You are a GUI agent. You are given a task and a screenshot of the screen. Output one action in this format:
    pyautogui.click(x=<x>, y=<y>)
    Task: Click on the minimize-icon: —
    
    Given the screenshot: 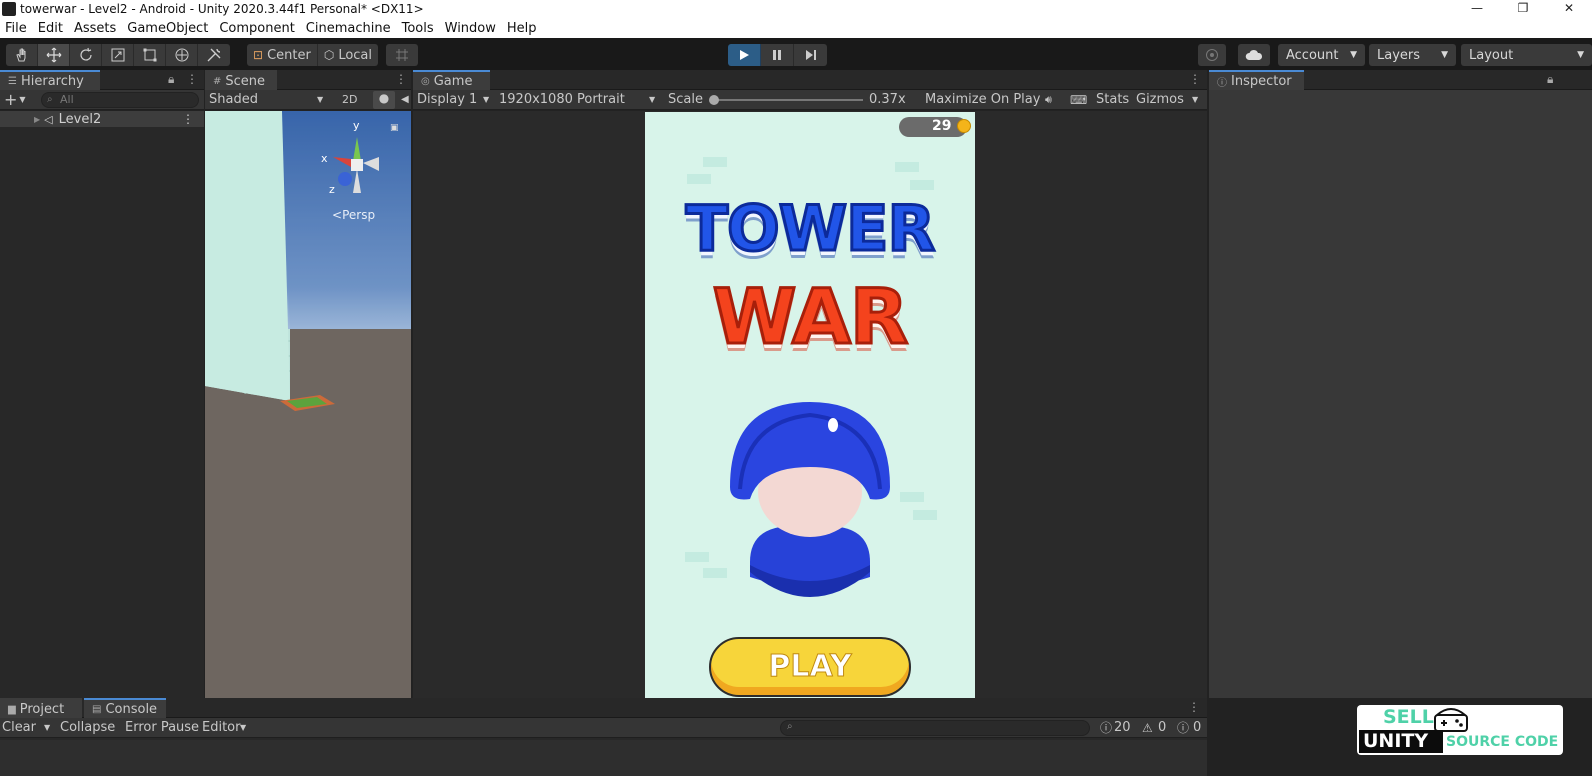 What is the action you would take?
    pyautogui.click(x=1477, y=9)
    